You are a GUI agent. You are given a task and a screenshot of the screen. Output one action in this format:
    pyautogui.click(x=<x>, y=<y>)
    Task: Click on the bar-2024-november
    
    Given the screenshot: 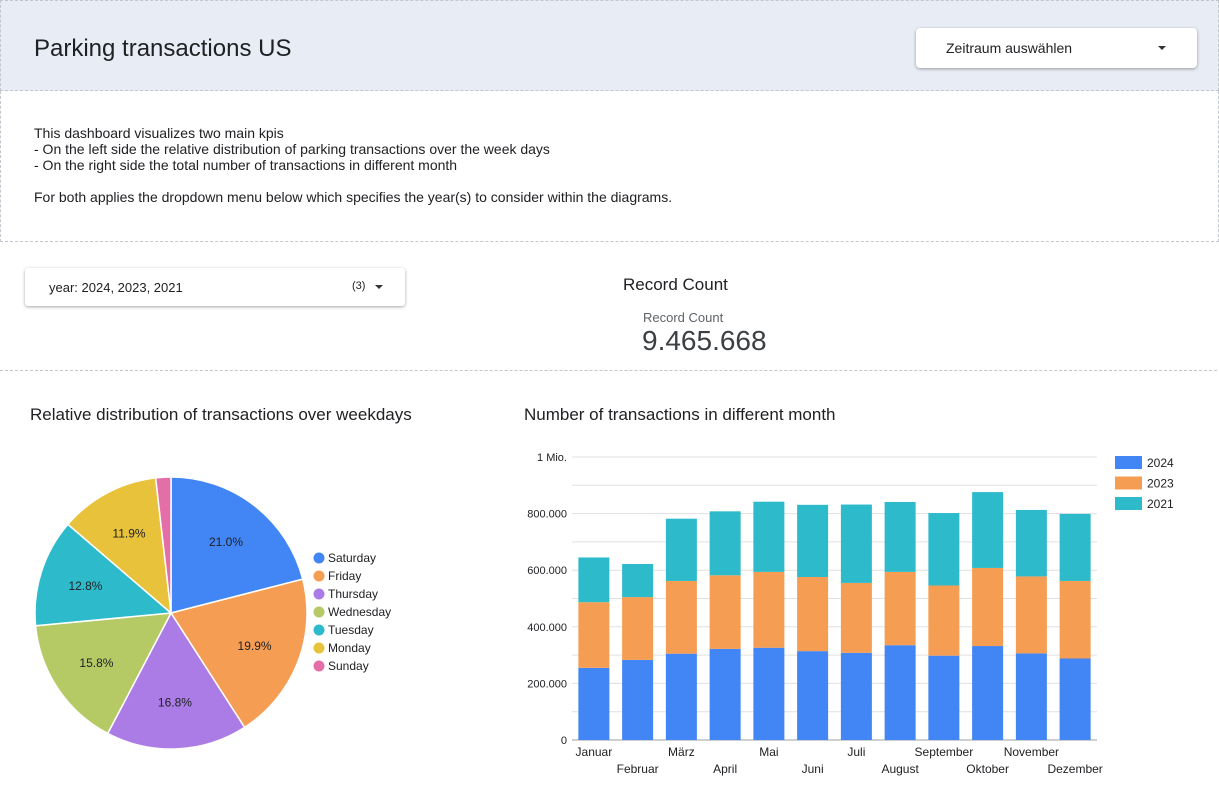 What is the action you would take?
    pyautogui.click(x=1031, y=696)
    